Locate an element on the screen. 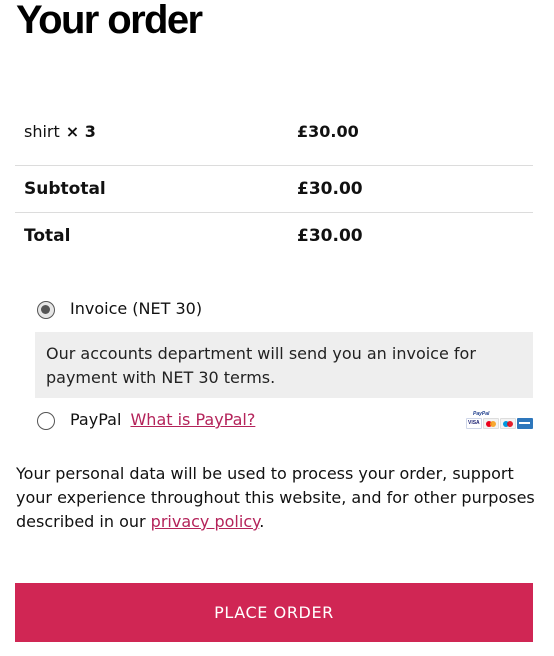 The image size is (554, 656). payment-method-invoice: Invoice (NET 30) is located at coordinates (274, 310).